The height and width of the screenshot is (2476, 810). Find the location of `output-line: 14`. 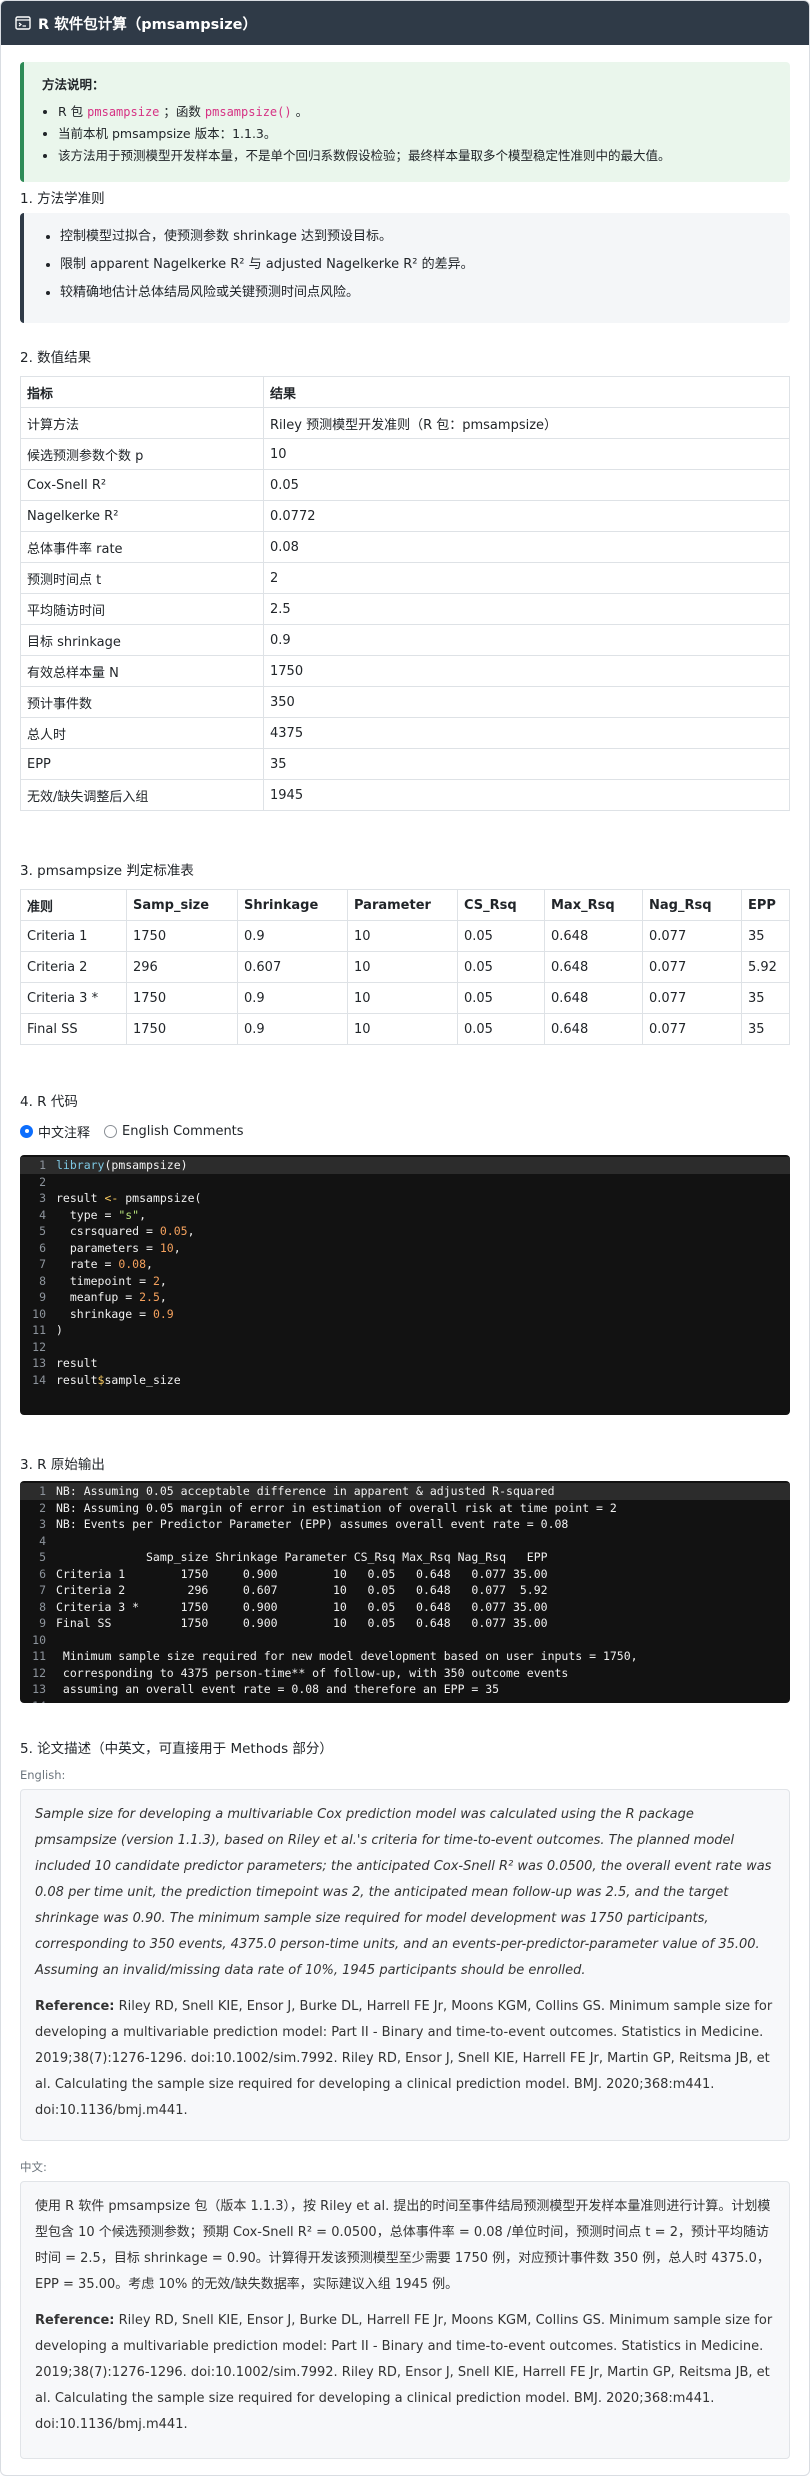

output-line: 14 is located at coordinates (405, 1701).